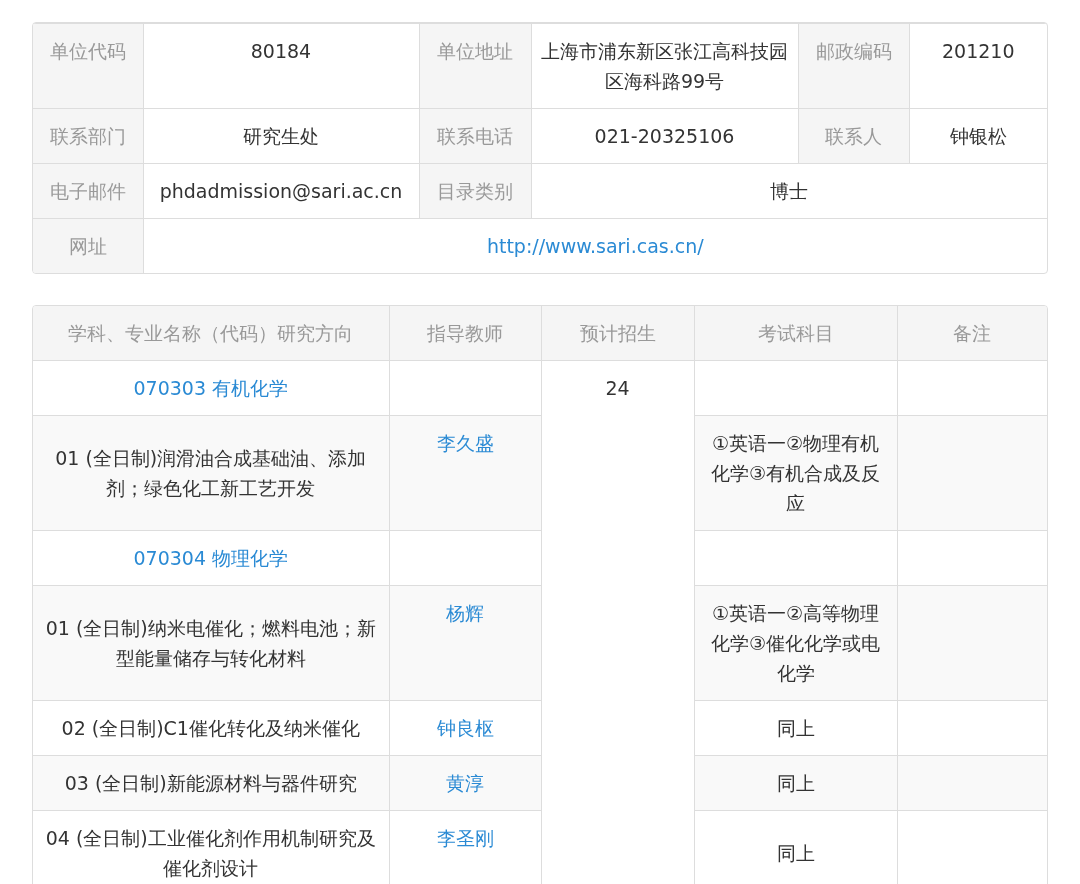  Describe the element at coordinates (664, 136) in the screenshot. I see `info-value: 021-20325106` at that location.